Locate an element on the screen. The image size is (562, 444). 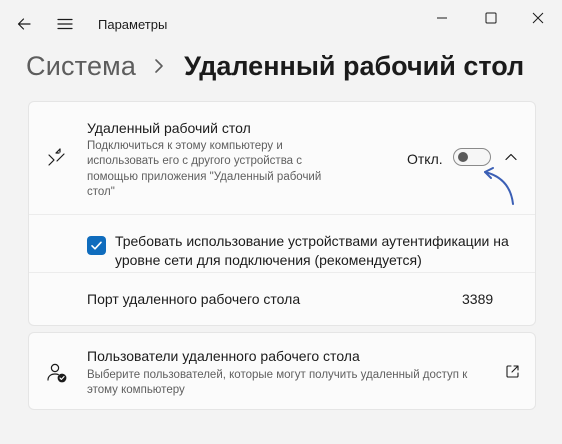
port-value: 3389 is located at coordinates (478, 299).